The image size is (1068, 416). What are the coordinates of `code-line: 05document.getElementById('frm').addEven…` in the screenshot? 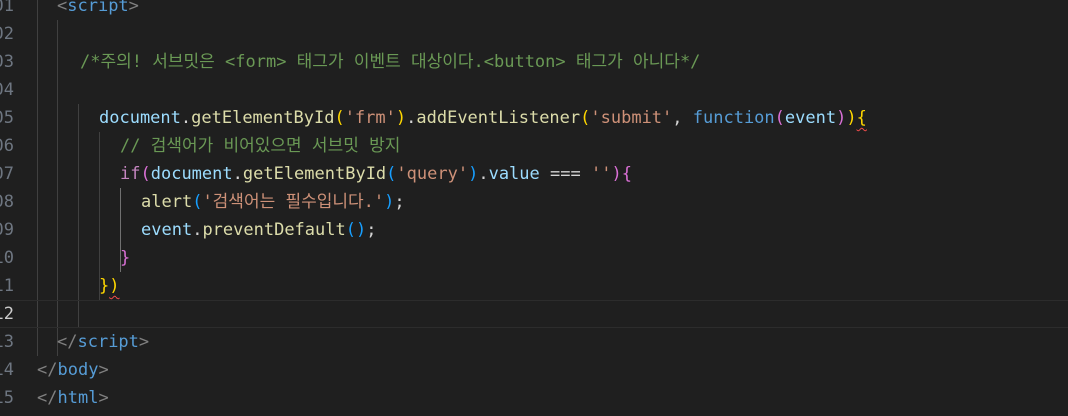 It's located at (534, 118).